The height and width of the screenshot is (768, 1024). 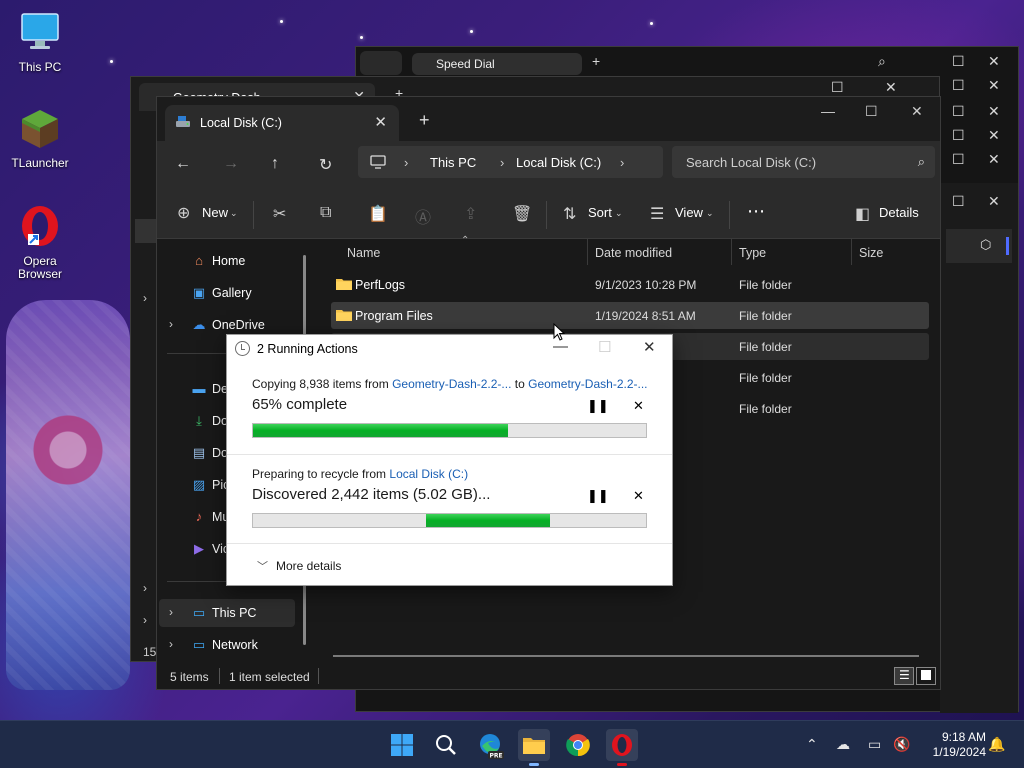 What do you see at coordinates (299, 566) in the screenshot?
I see `more-details-button: ﹀ More details` at bounding box center [299, 566].